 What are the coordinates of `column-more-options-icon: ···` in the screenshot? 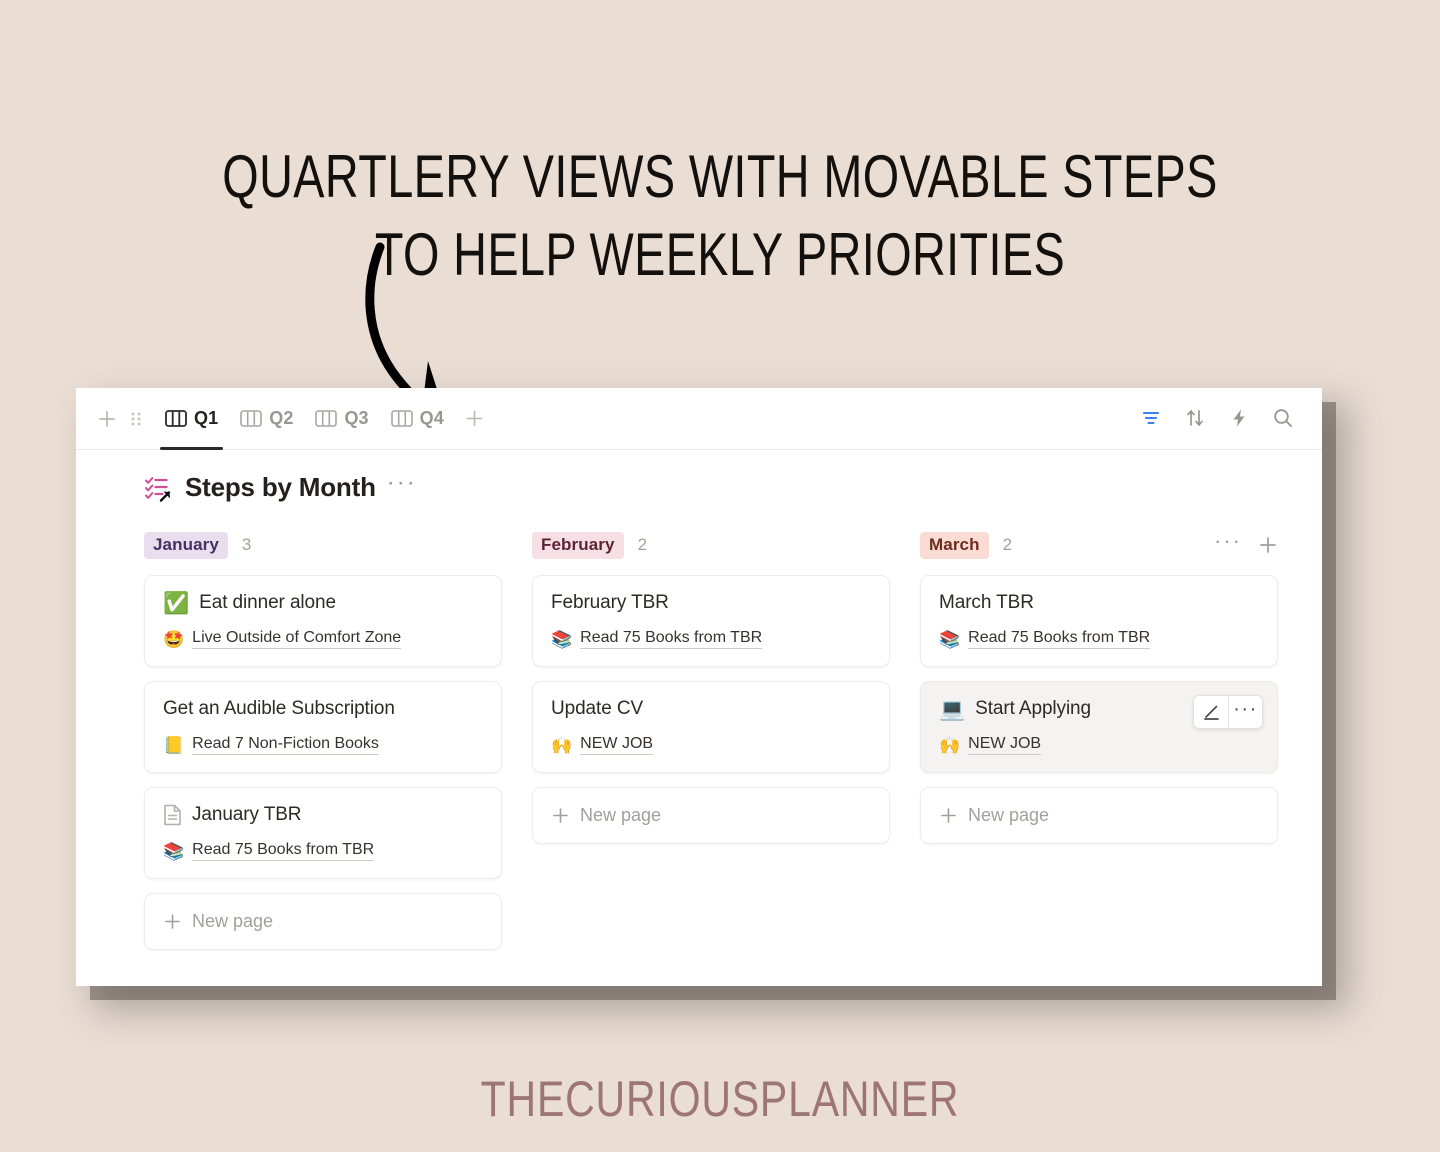 It's located at (1228, 541).